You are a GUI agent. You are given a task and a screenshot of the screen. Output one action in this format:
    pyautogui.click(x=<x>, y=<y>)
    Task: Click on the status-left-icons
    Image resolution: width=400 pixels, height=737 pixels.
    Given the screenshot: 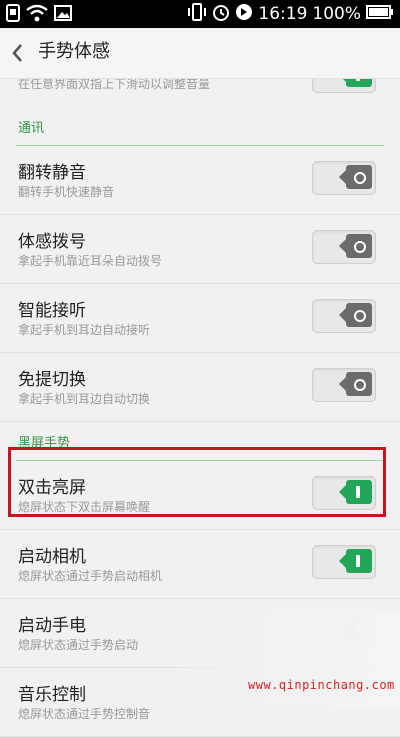 What is the action you would take?
    pyautogui.click(x=39, y=15)
    